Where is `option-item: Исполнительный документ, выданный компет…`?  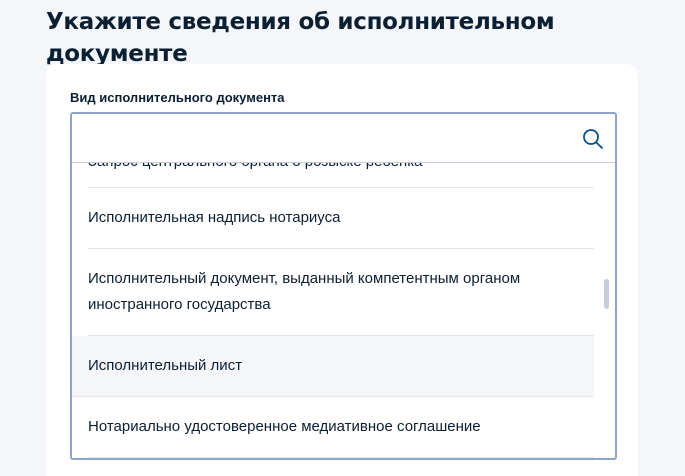
option-item: Исполнительный документ, выданный компет… is located at coordinates (341, 292).